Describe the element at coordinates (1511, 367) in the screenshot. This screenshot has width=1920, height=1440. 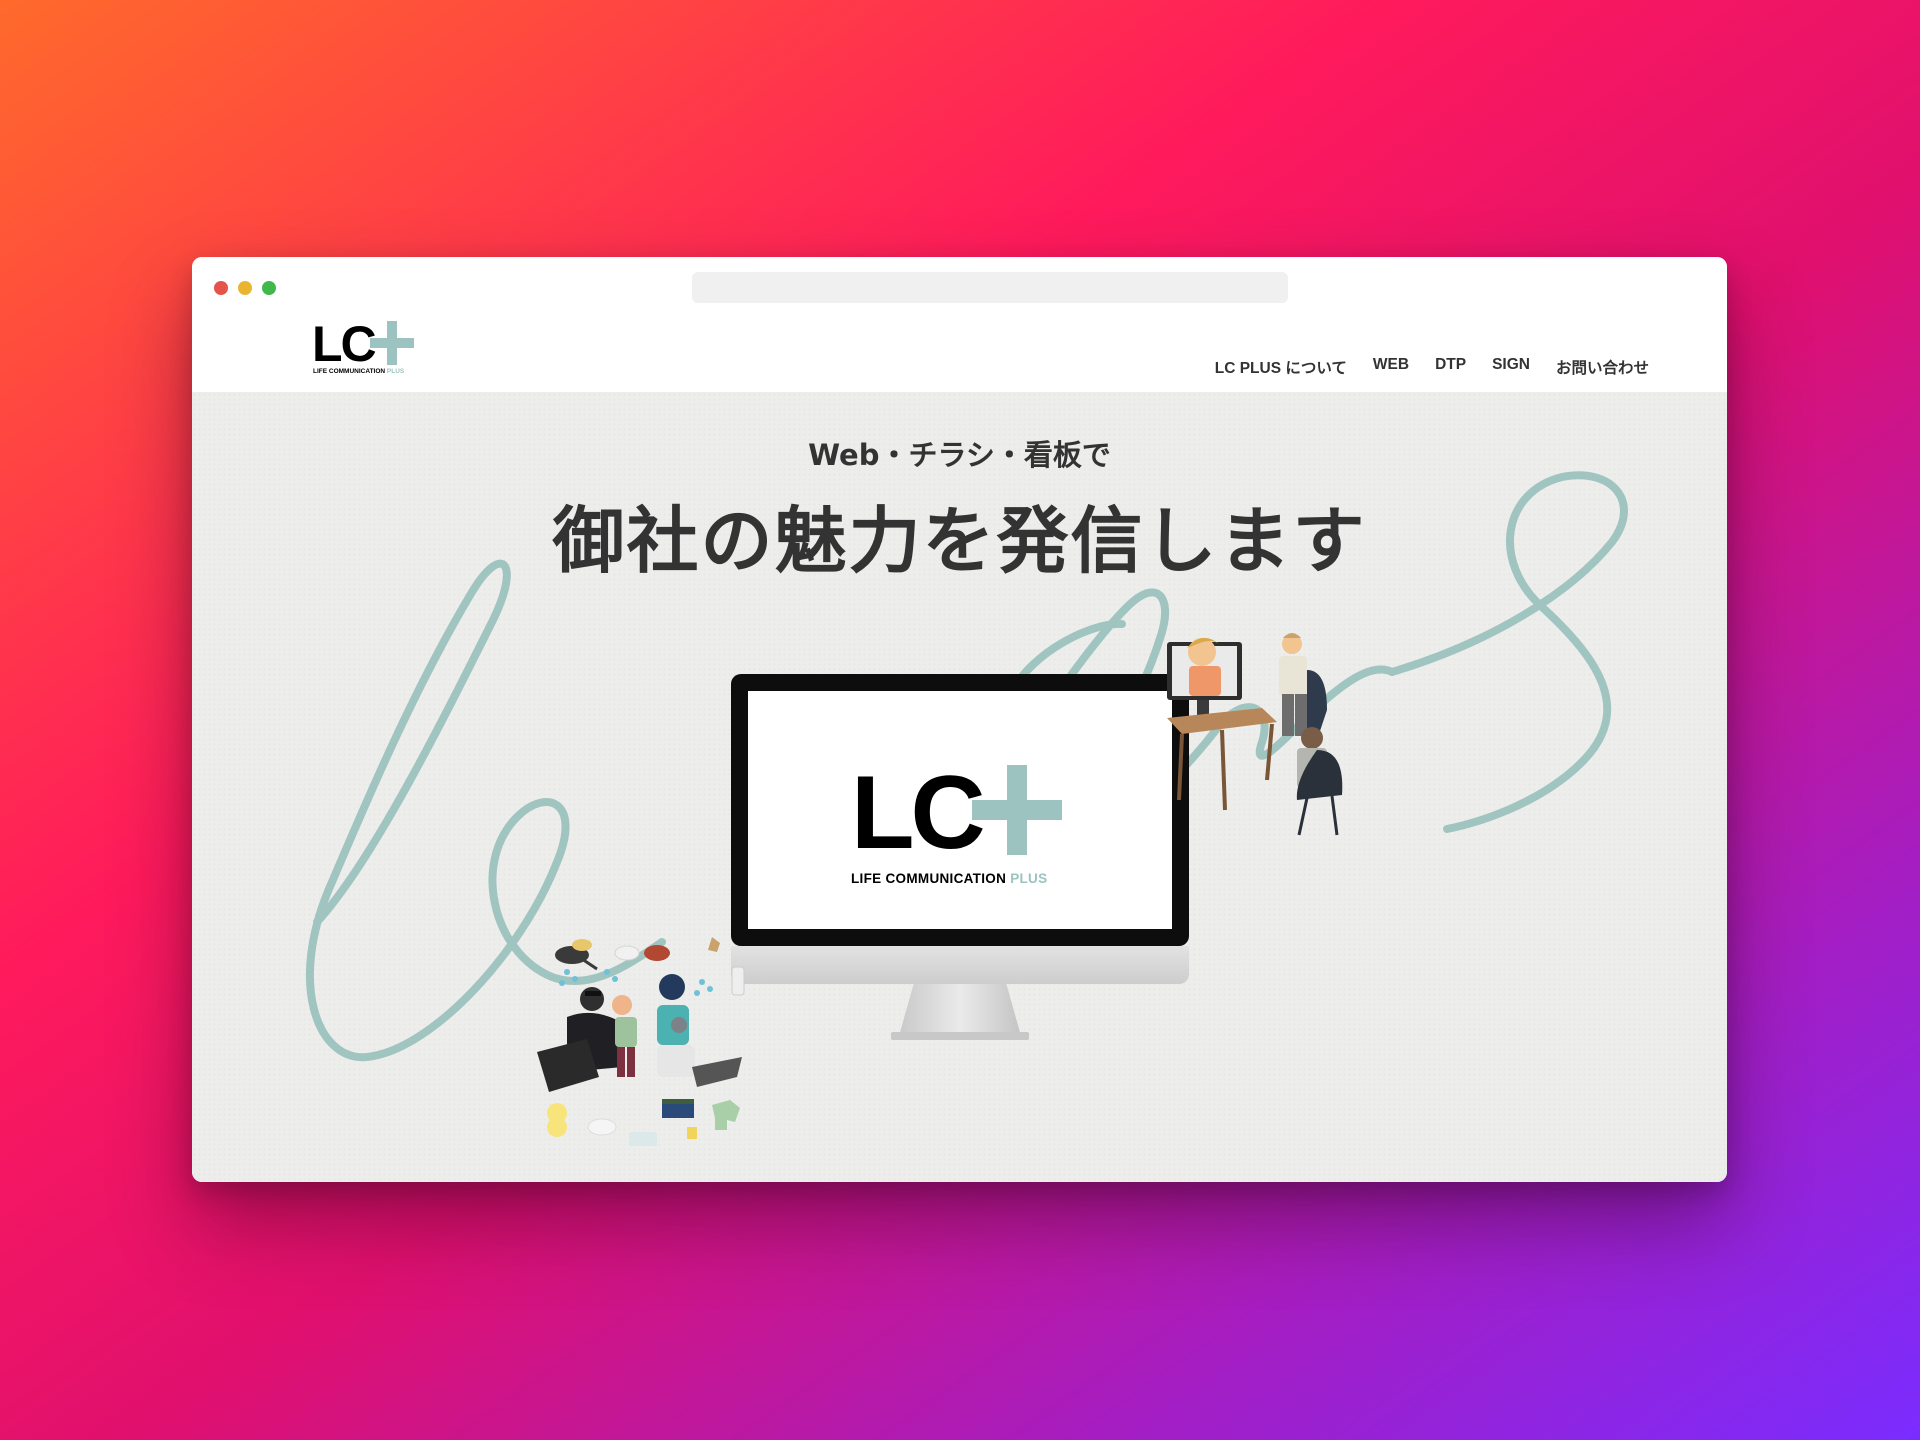
I see `nav-item-sign: SIGN` at that location.